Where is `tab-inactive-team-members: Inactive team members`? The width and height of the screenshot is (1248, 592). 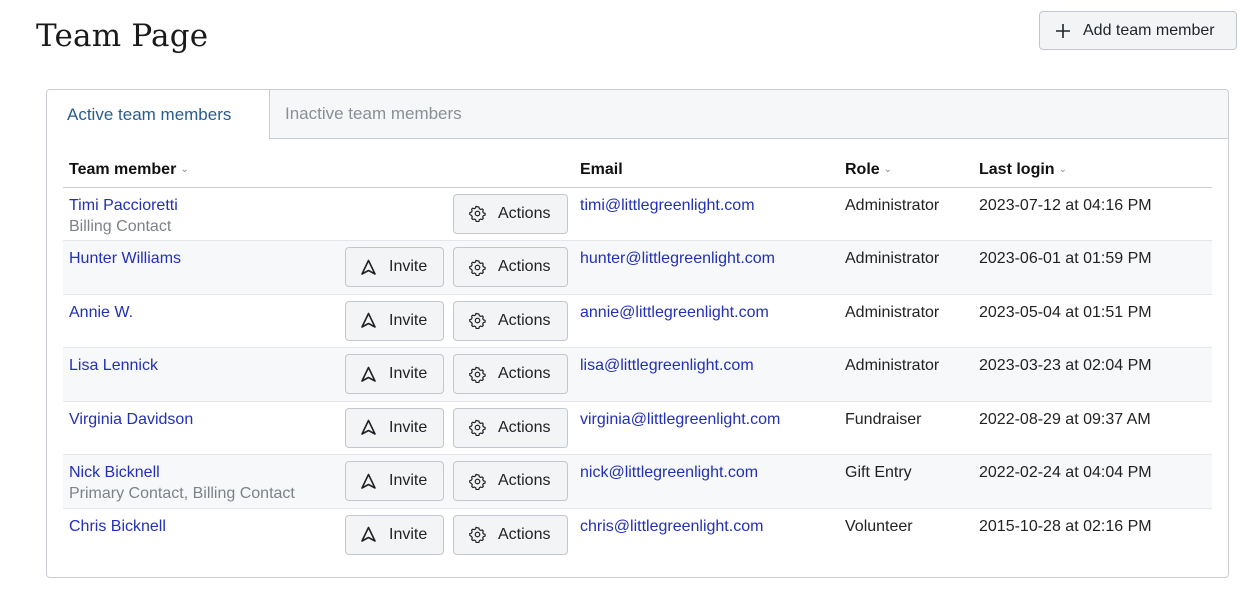 tab-inactive-team-members: Inactive team members is located at coordinates (749, 114).